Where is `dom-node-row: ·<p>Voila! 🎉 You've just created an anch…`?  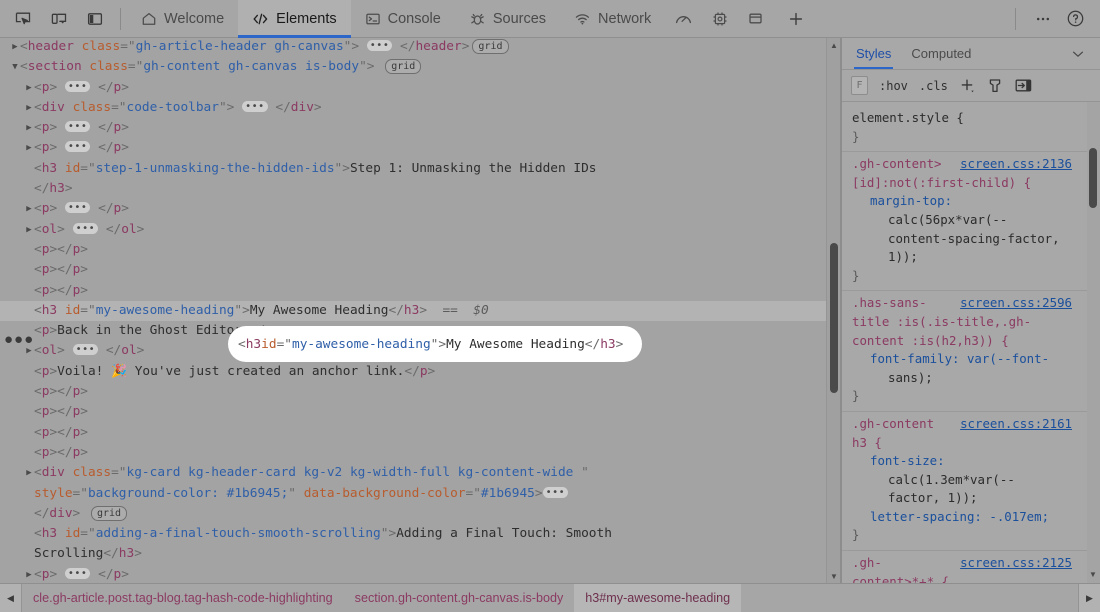 dom-node-row: ·<p>Voila! 🎉 You've just created an anch… is located at coordinates (413, 372).